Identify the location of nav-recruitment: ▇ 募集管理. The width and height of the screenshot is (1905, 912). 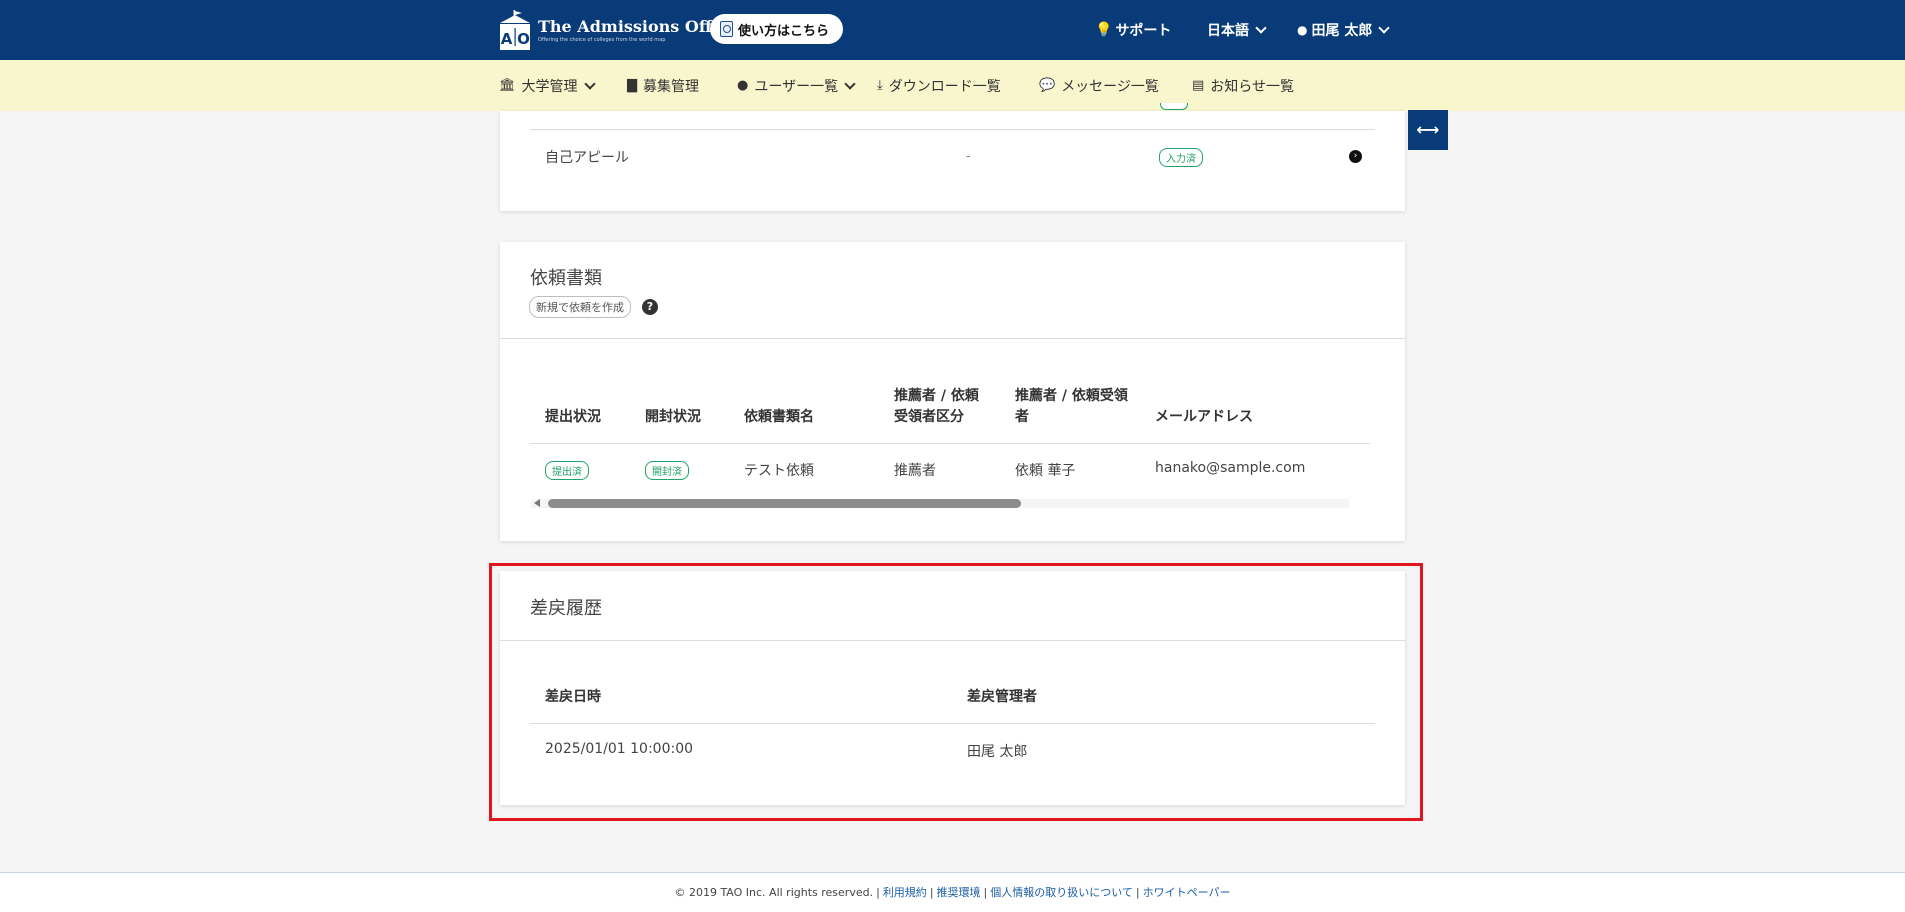
(663, 85).